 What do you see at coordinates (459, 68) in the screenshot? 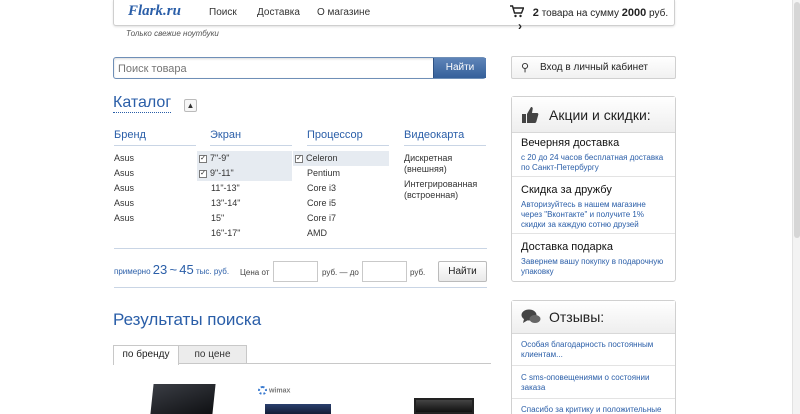
I see `search-button: Найти` at bounding box center [459, 68].